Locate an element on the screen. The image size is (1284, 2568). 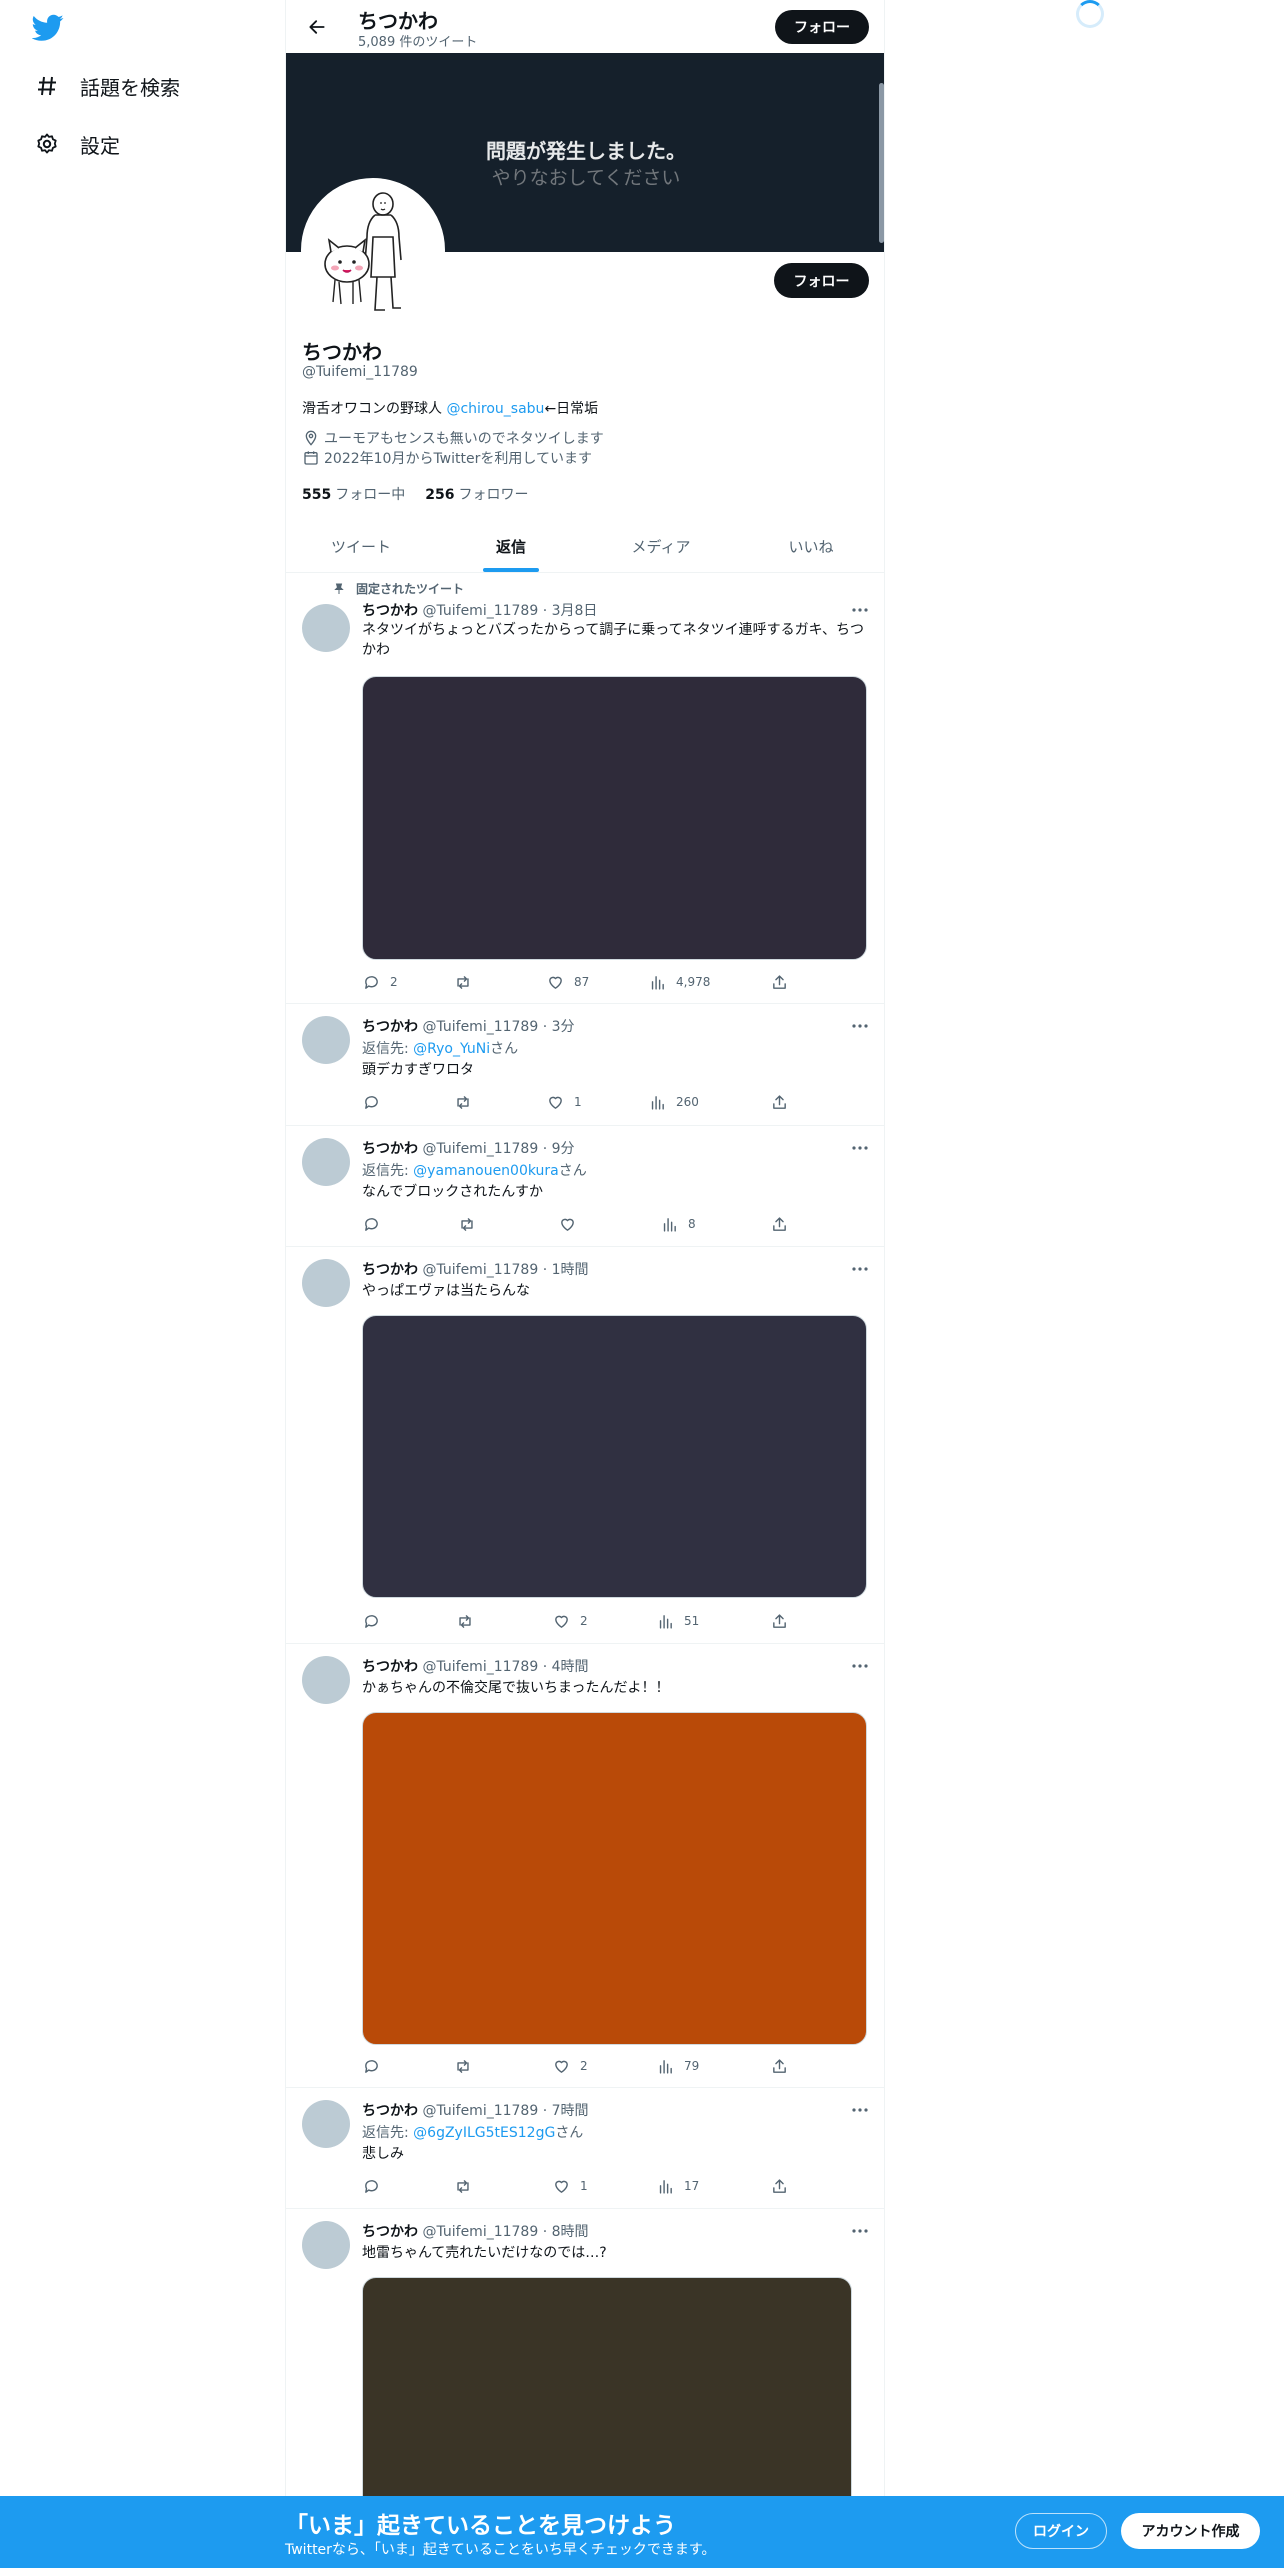
location-pin-icon is located at coordinates (311, 438).